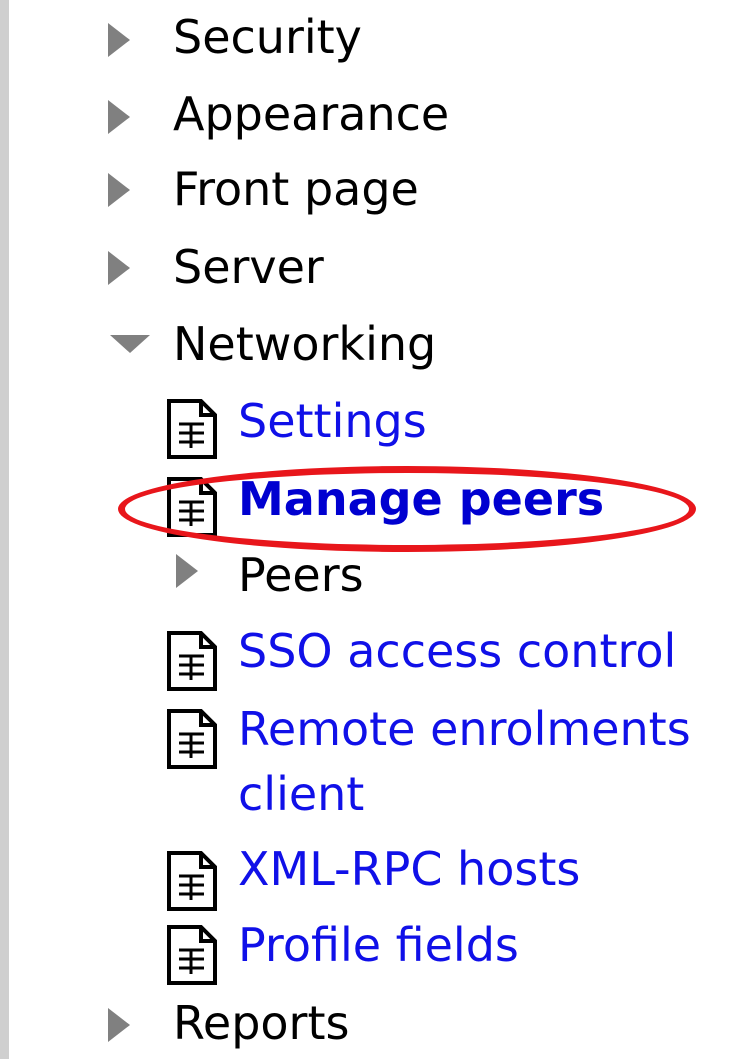  I want to click on highlight-oval, so click(407, 509).